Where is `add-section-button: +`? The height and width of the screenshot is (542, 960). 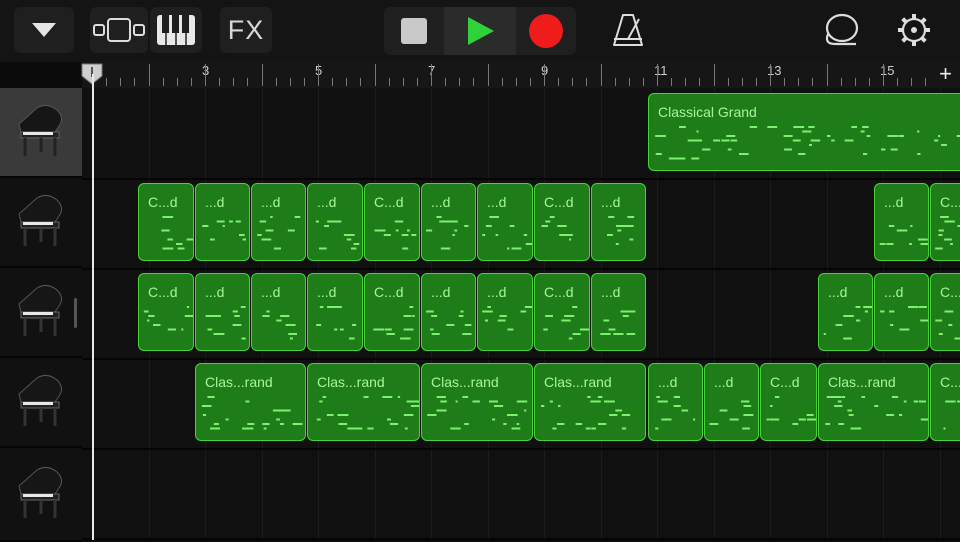 add-section-button: + is located at coordinates (945, 74).